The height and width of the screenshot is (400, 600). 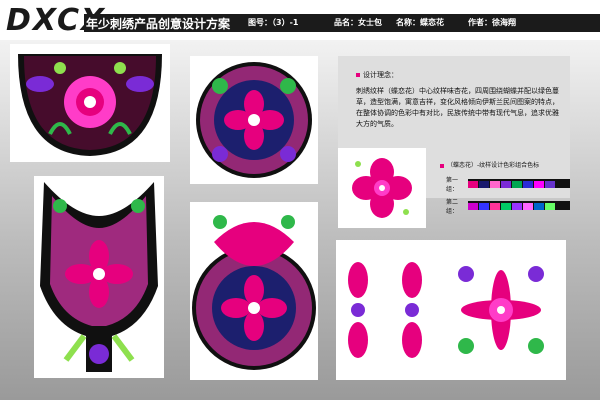 I want to click on collar-embroidery, so click(x=90, y=105).